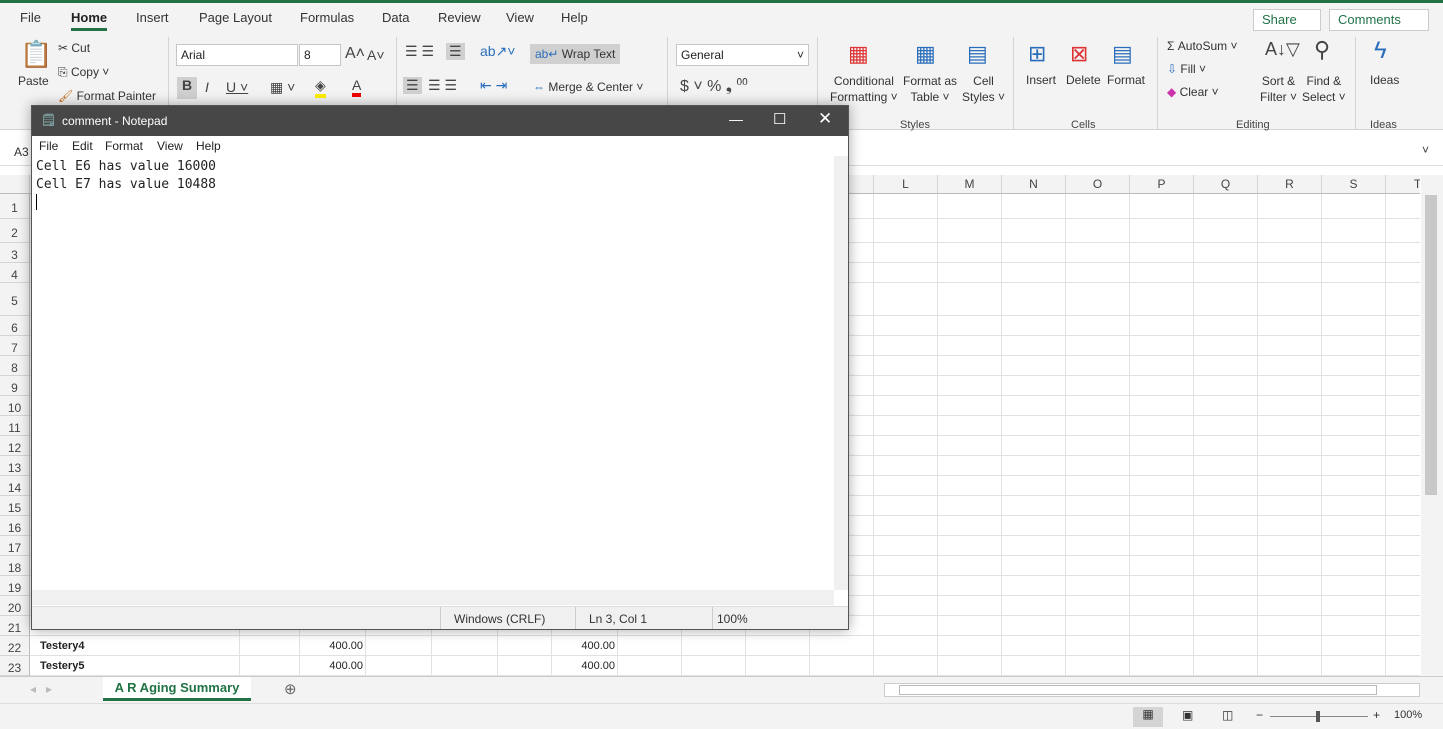 This screenshot has width=1443, height=729. Describe the element at coordinates (864, 89) in the screenshot. I see `conditional-formatting-button: Conditional Formatting ˅` at that location.